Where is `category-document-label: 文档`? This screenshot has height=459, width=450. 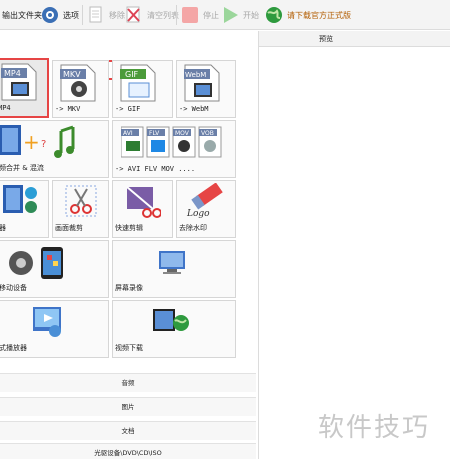 category-document-label: 文档 is located at coordinates (128, 431).